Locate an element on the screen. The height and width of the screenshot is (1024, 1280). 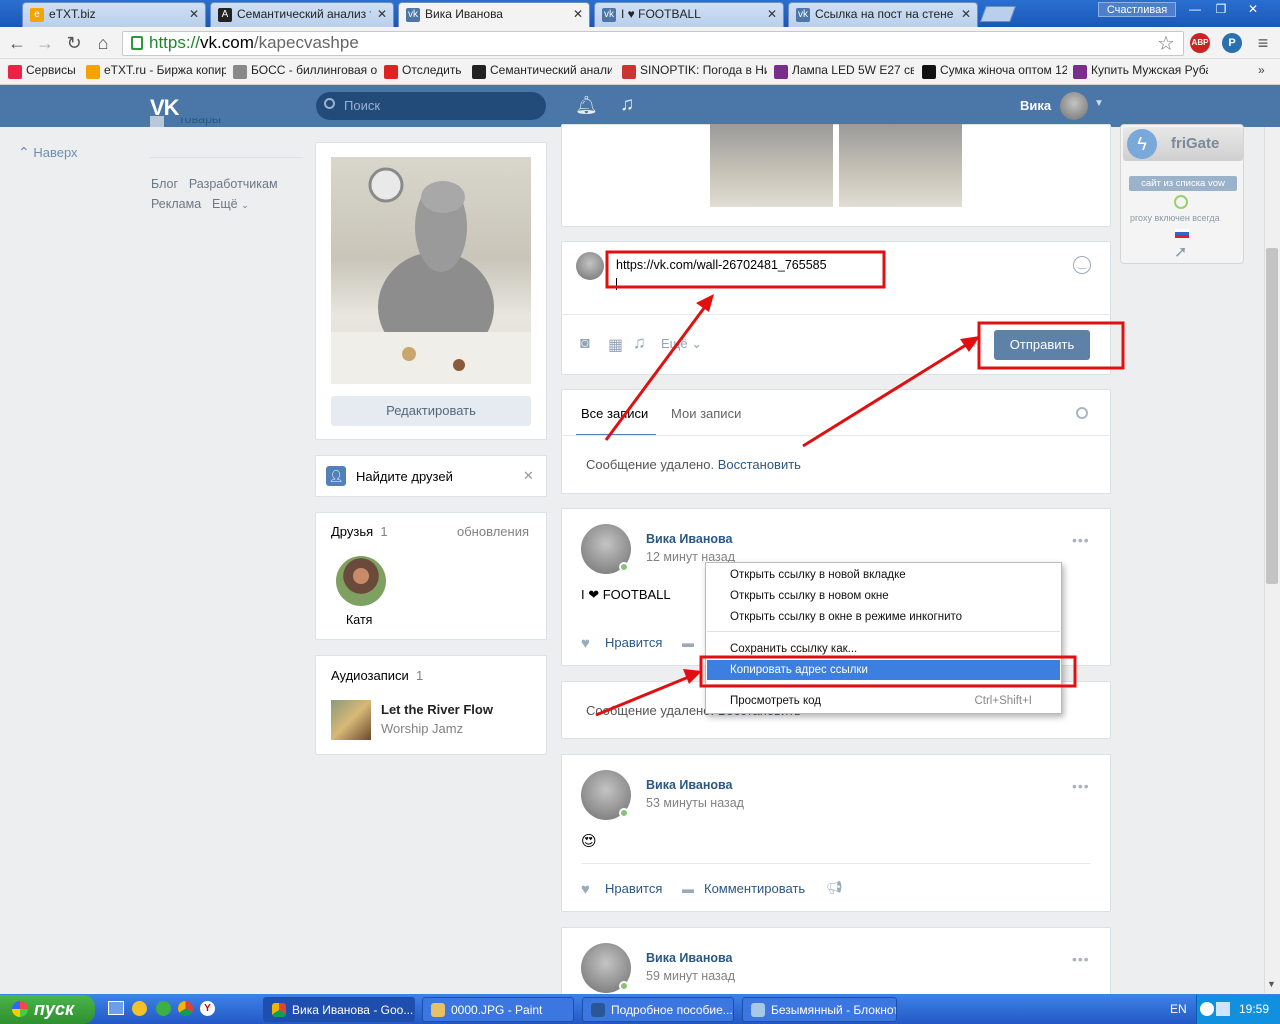
windows-logo-icon is located at coordinates (20, 1009).